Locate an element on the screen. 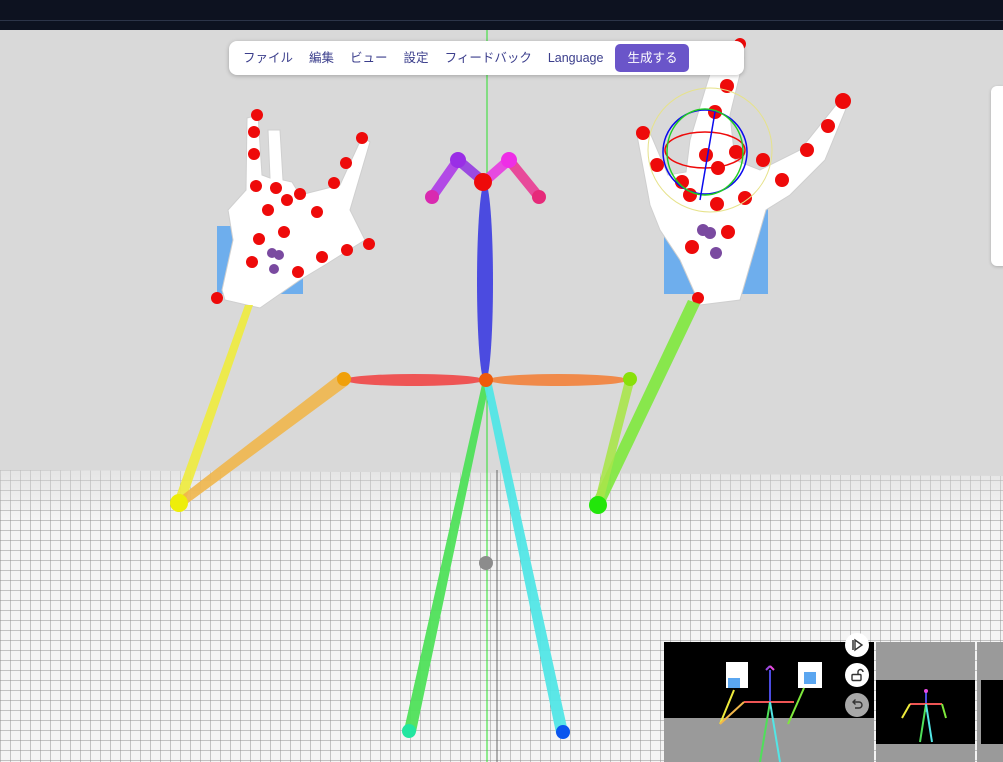 Image resolution: width=1003 pixels, height=762 pixels. menu-settings: 設定 is located at coordinates (416, 58).